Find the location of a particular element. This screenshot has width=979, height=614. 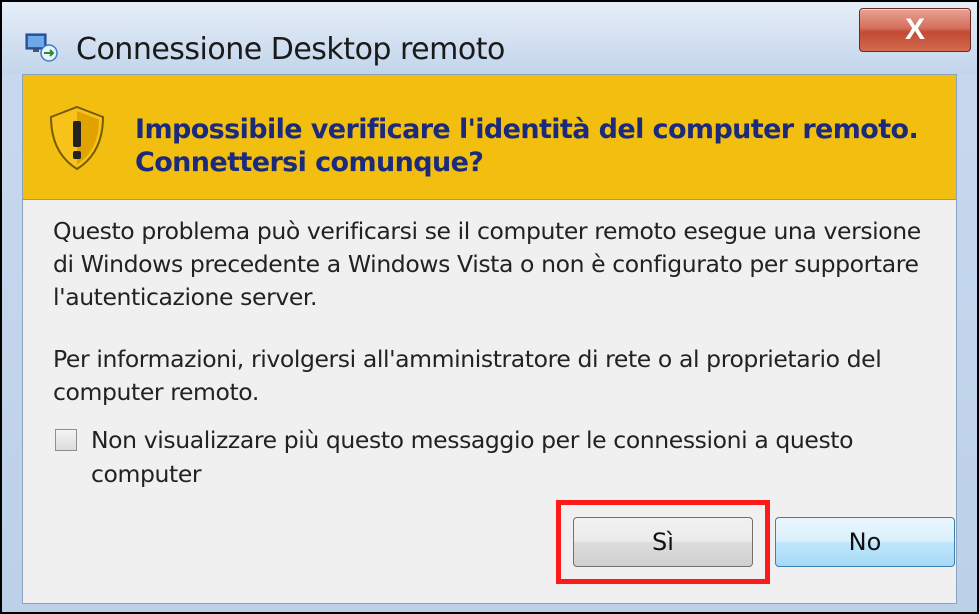

remote-desktop-icon is located at coordinates (42, 47).